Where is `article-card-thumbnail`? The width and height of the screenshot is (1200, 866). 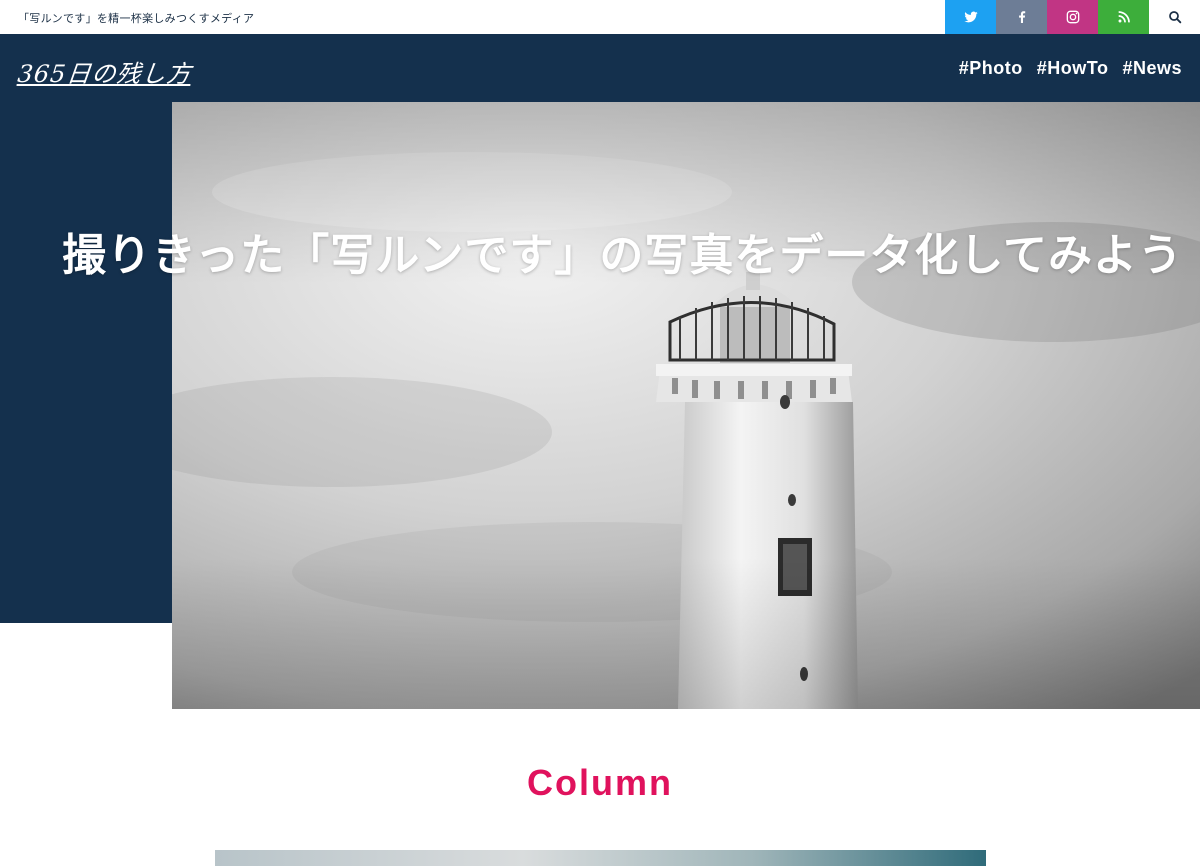 article-card-thumbnail is located at coordinates (600, 858).